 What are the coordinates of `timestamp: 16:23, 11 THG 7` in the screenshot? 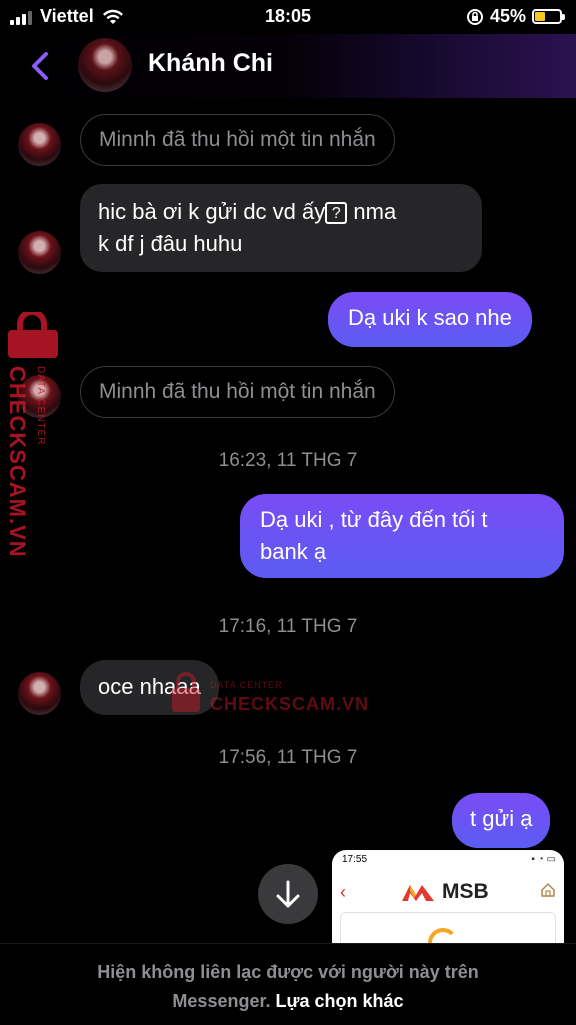 It's located at (288, 460).